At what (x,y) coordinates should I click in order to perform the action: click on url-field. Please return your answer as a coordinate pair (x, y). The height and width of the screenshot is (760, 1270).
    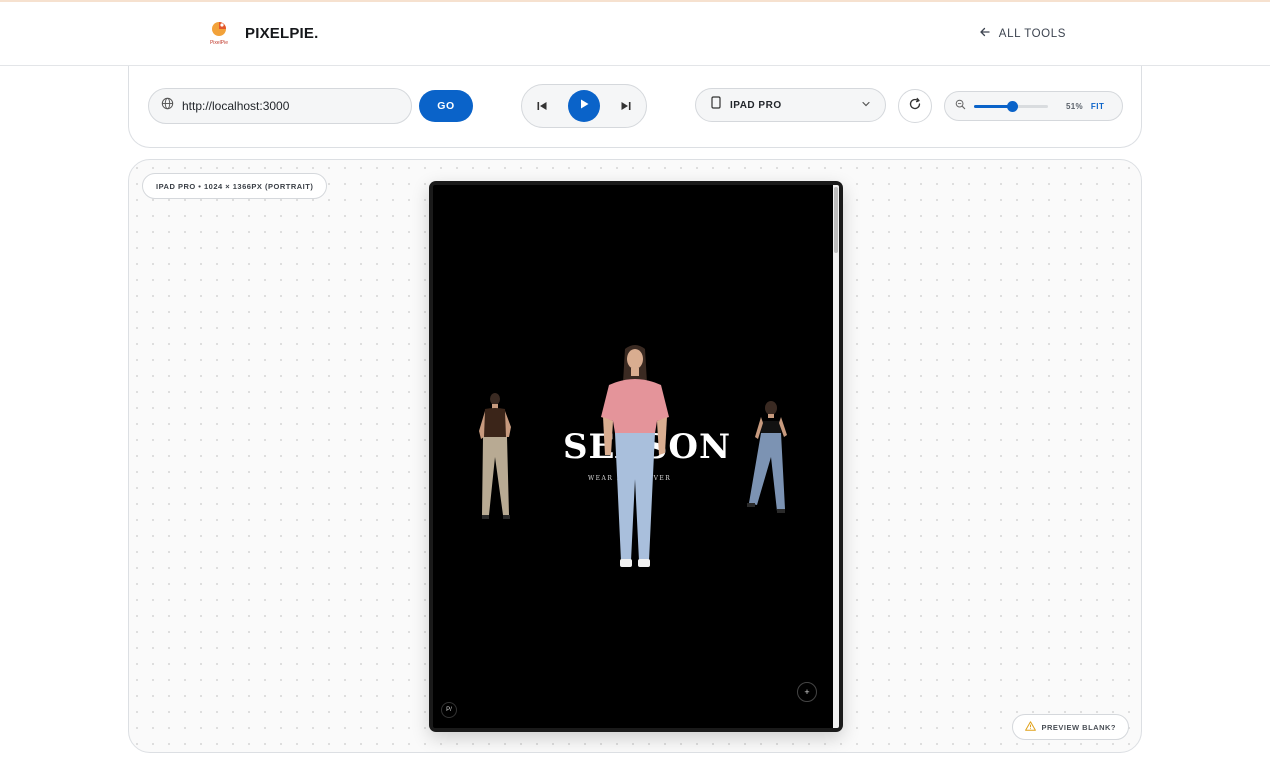
    Looking at the image, I should click on (280, 106).